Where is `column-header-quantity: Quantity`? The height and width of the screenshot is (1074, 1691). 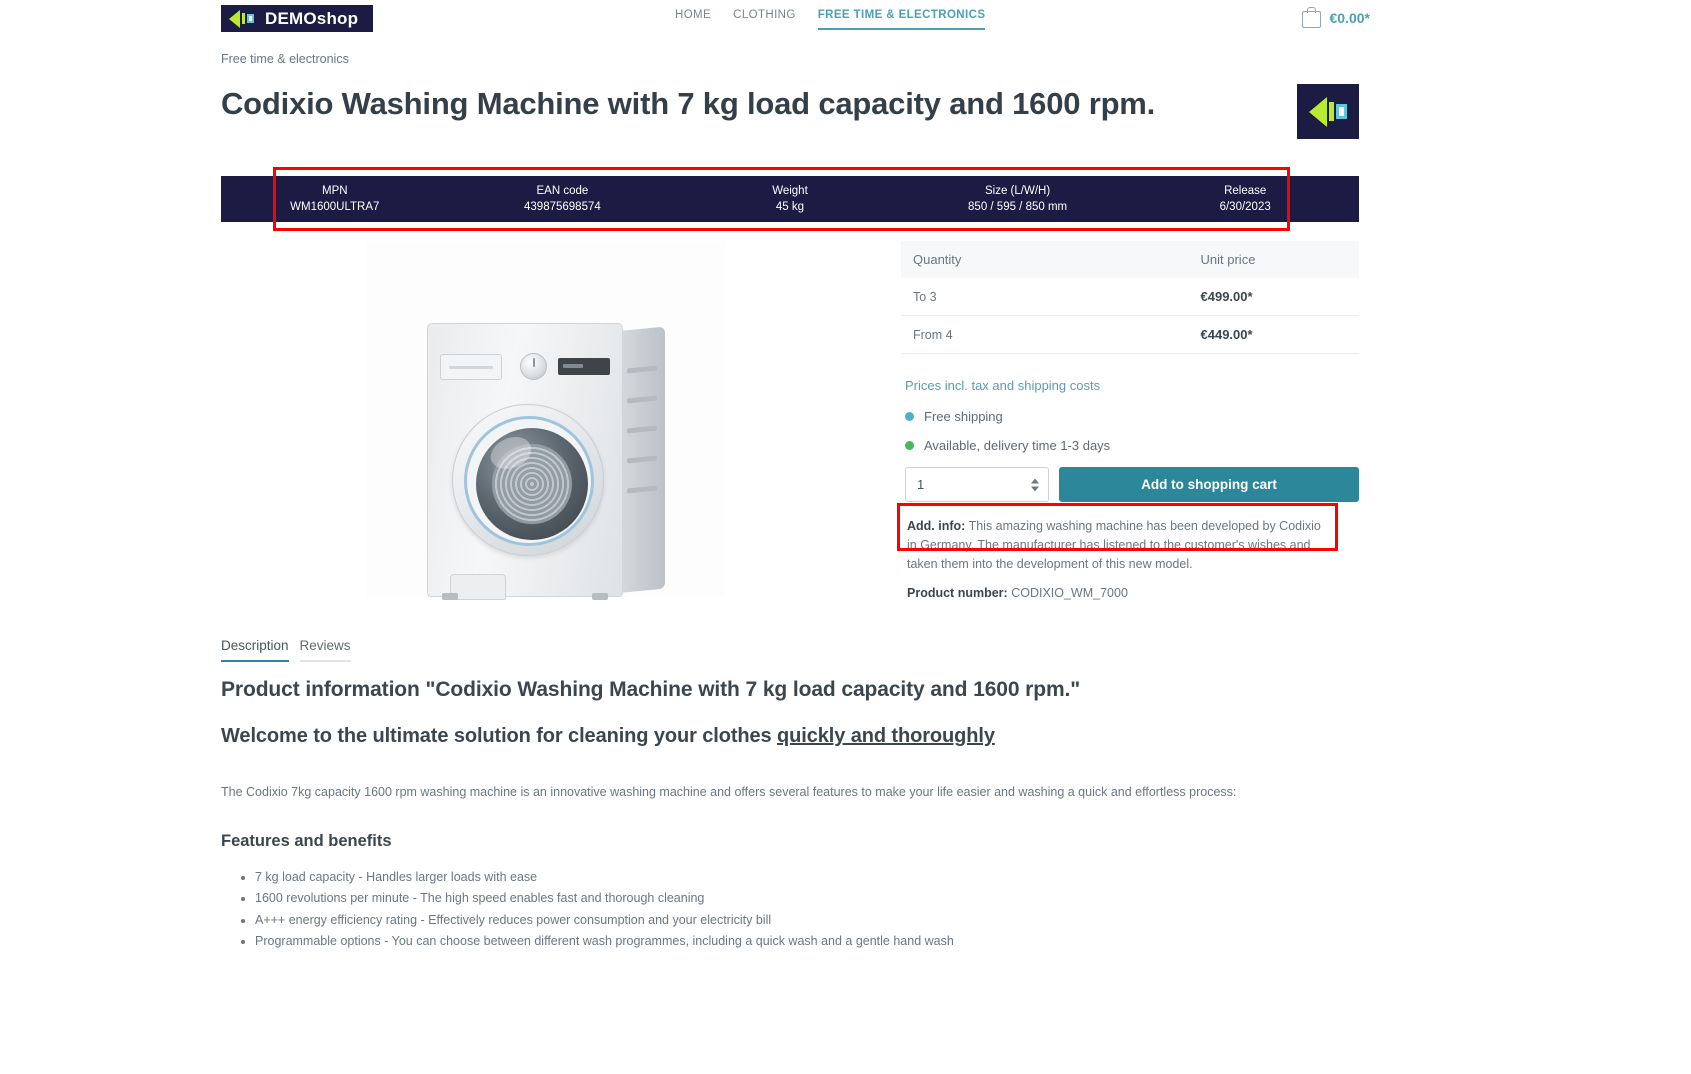 column-header-quantity: Quantity is located at coordinates (943, 259).